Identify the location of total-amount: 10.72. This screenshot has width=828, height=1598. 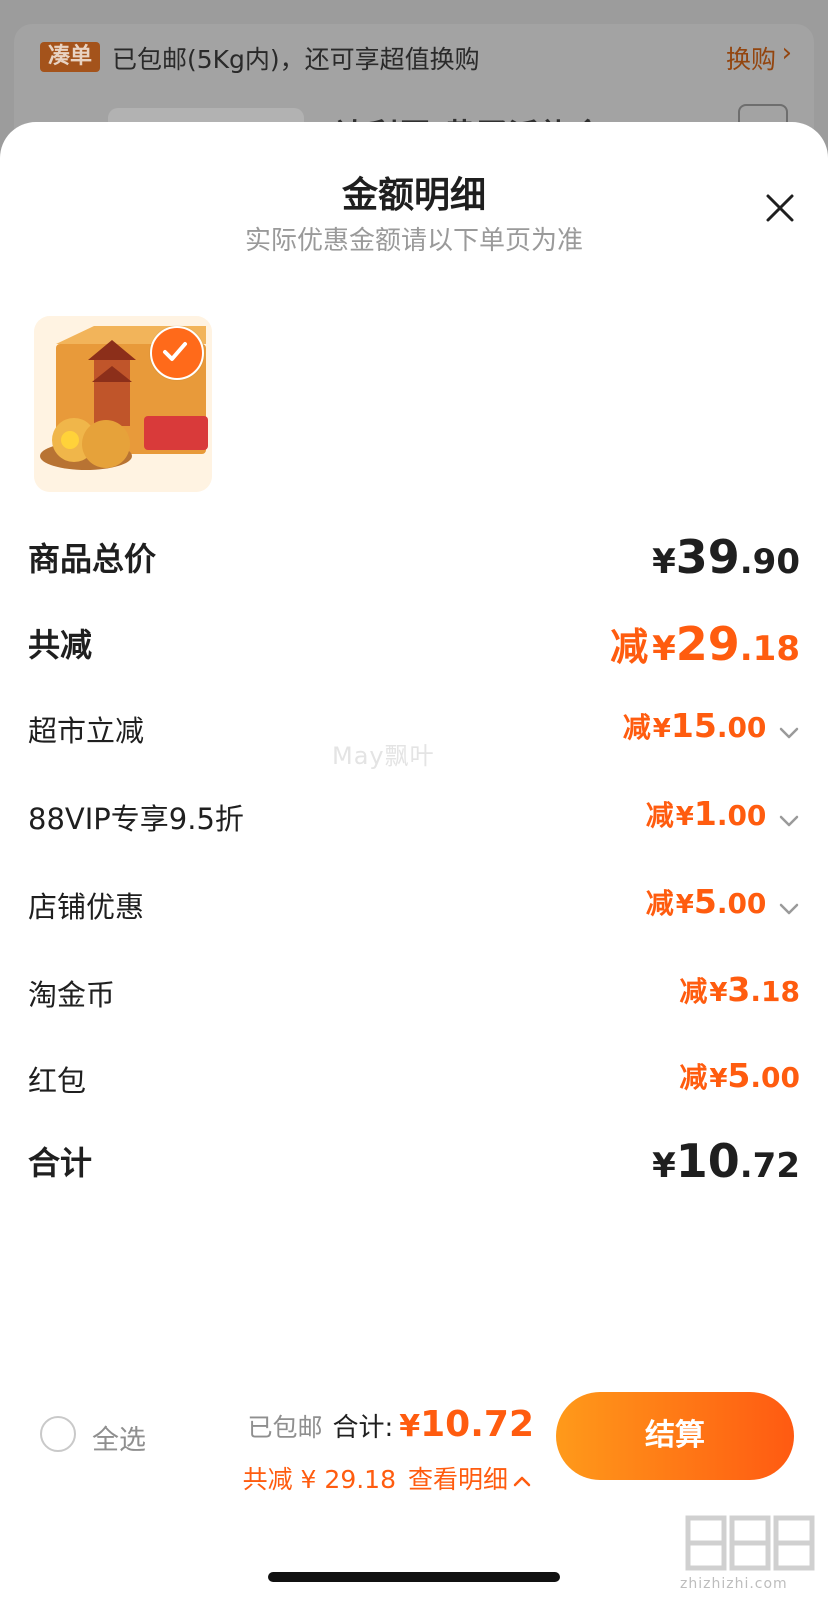
(477, 1424).